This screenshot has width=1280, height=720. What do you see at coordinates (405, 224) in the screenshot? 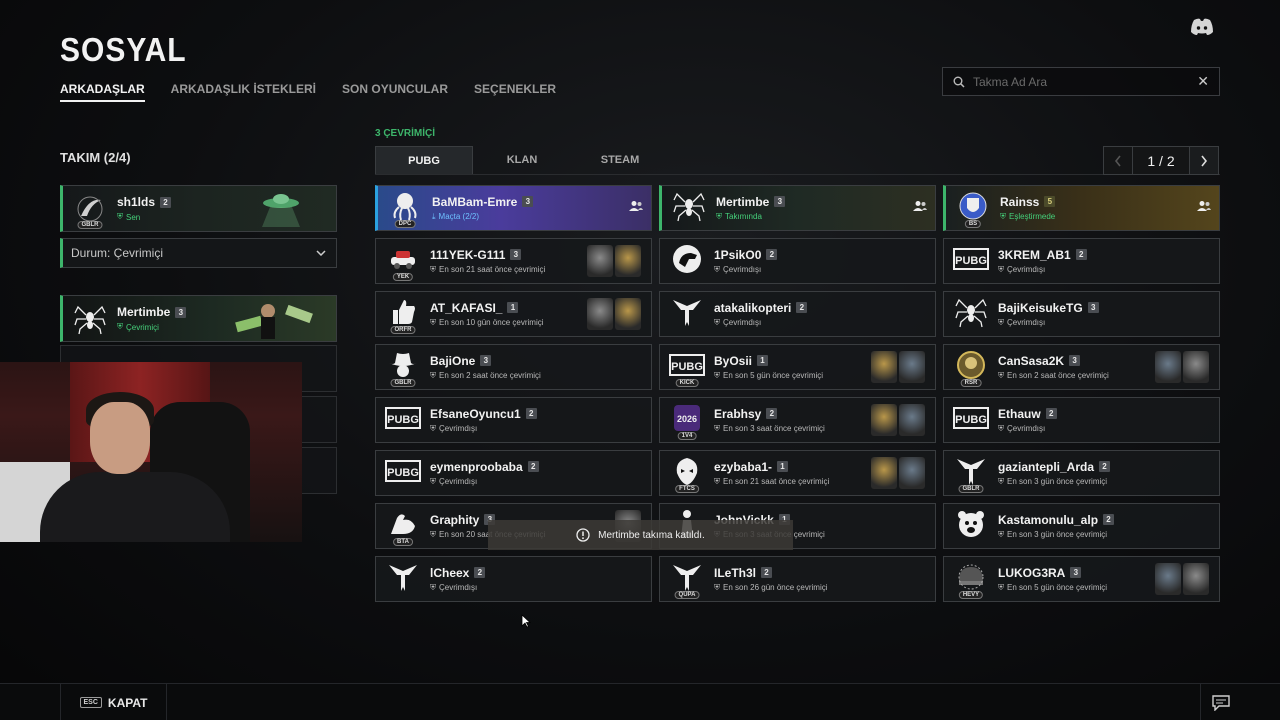
I see `clan-tag: DPC` at bounding box center [405, 224].